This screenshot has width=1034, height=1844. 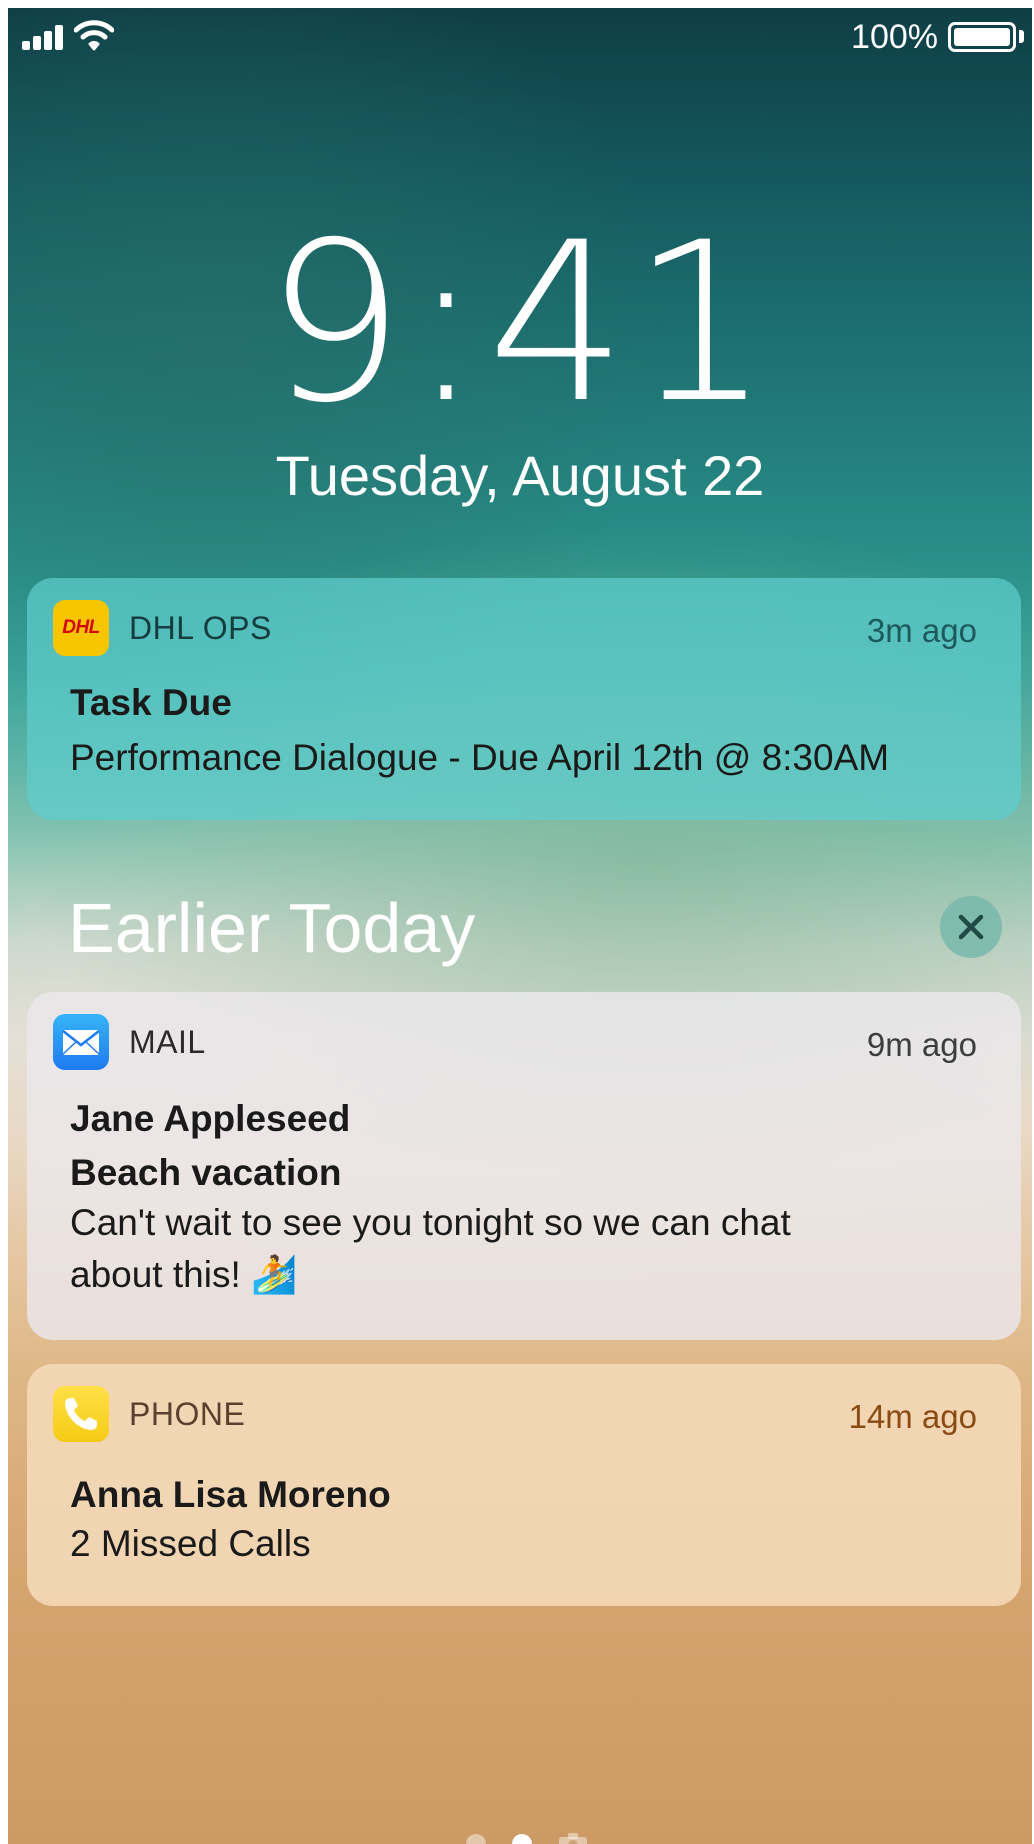 I want to click on battery-percentage: 100%, so click(x=894, y=37).